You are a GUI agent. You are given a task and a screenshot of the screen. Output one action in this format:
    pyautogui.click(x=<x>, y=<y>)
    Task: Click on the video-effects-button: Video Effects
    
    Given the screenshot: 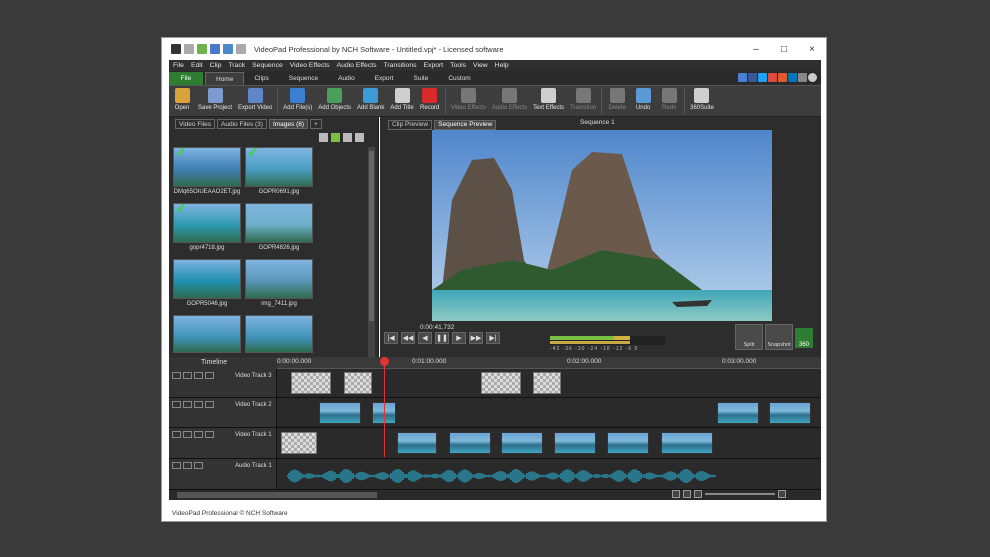 What is the action you would take?
    pyautogui.click(x=468, y=99)
    